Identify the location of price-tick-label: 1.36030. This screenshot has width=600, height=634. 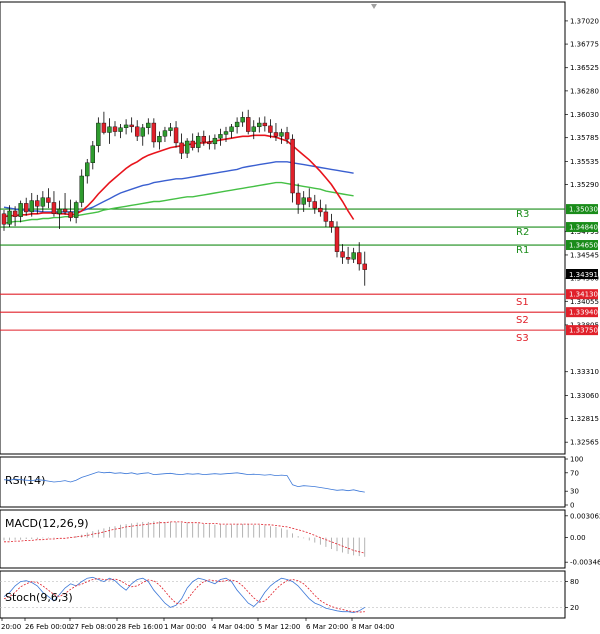
(584, 115).